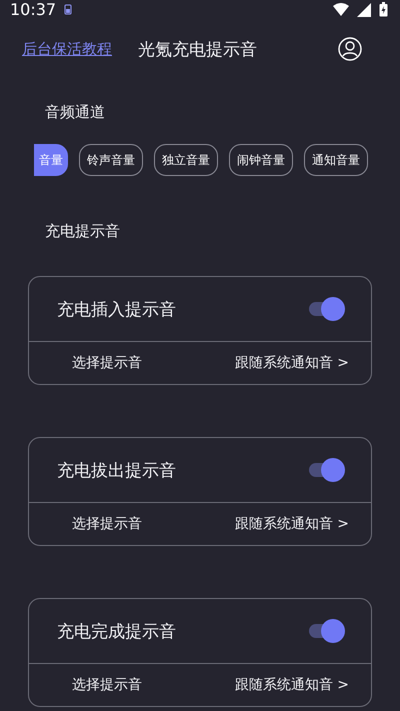 This screenshot has width=400, height=711. I want to click on card-title: 充电拔出提示音, so click(116, 471).